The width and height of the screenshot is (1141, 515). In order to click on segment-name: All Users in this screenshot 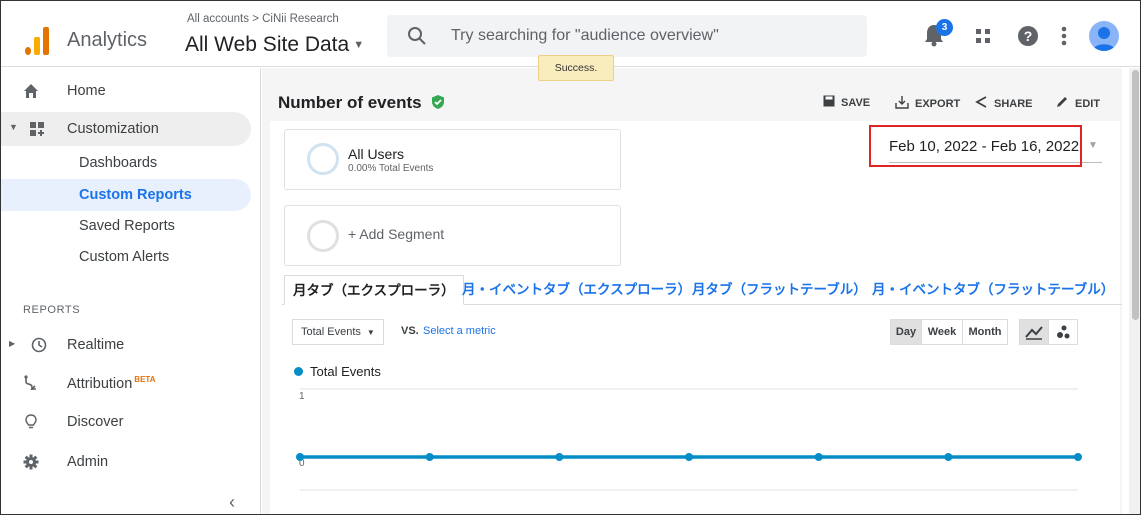, I will do `click(376, 154)`.